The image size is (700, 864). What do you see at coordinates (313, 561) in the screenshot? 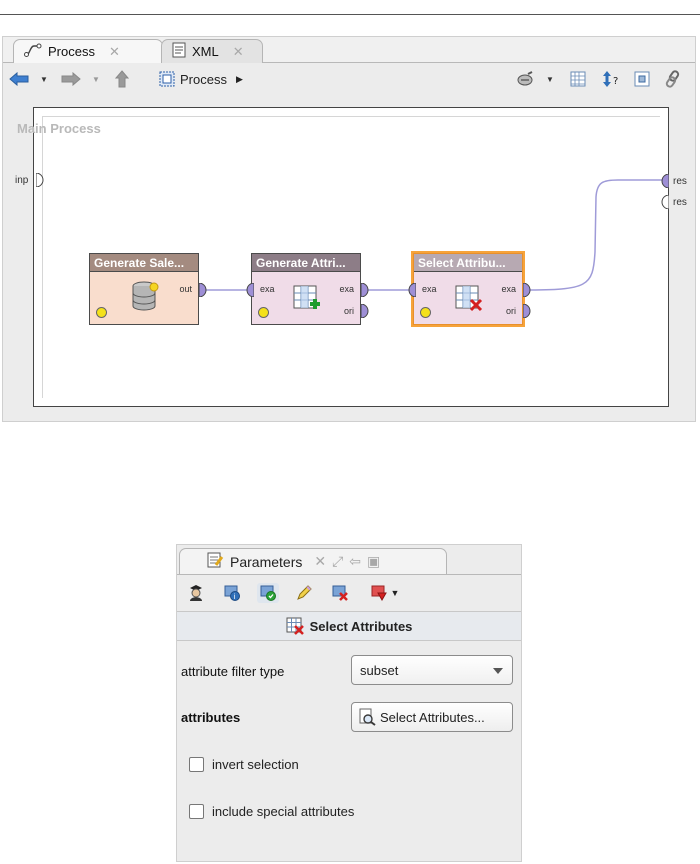
I see `tab-parameters: Parameters ✕ ⤢ ⇦ ▣` at bounding box center [313, 561].